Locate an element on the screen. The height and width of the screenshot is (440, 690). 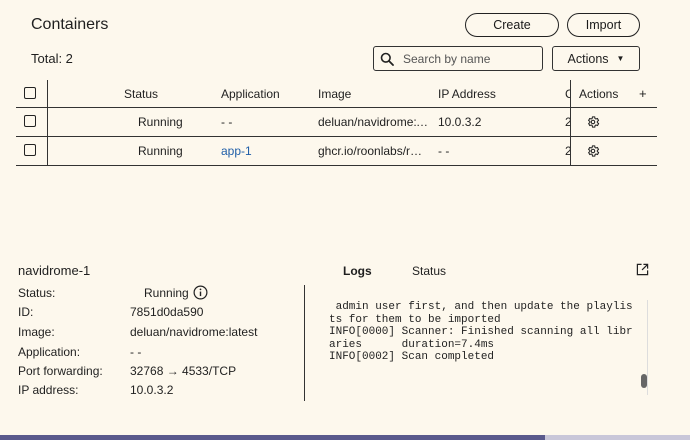
search-box is located at coordinates (458, 58).